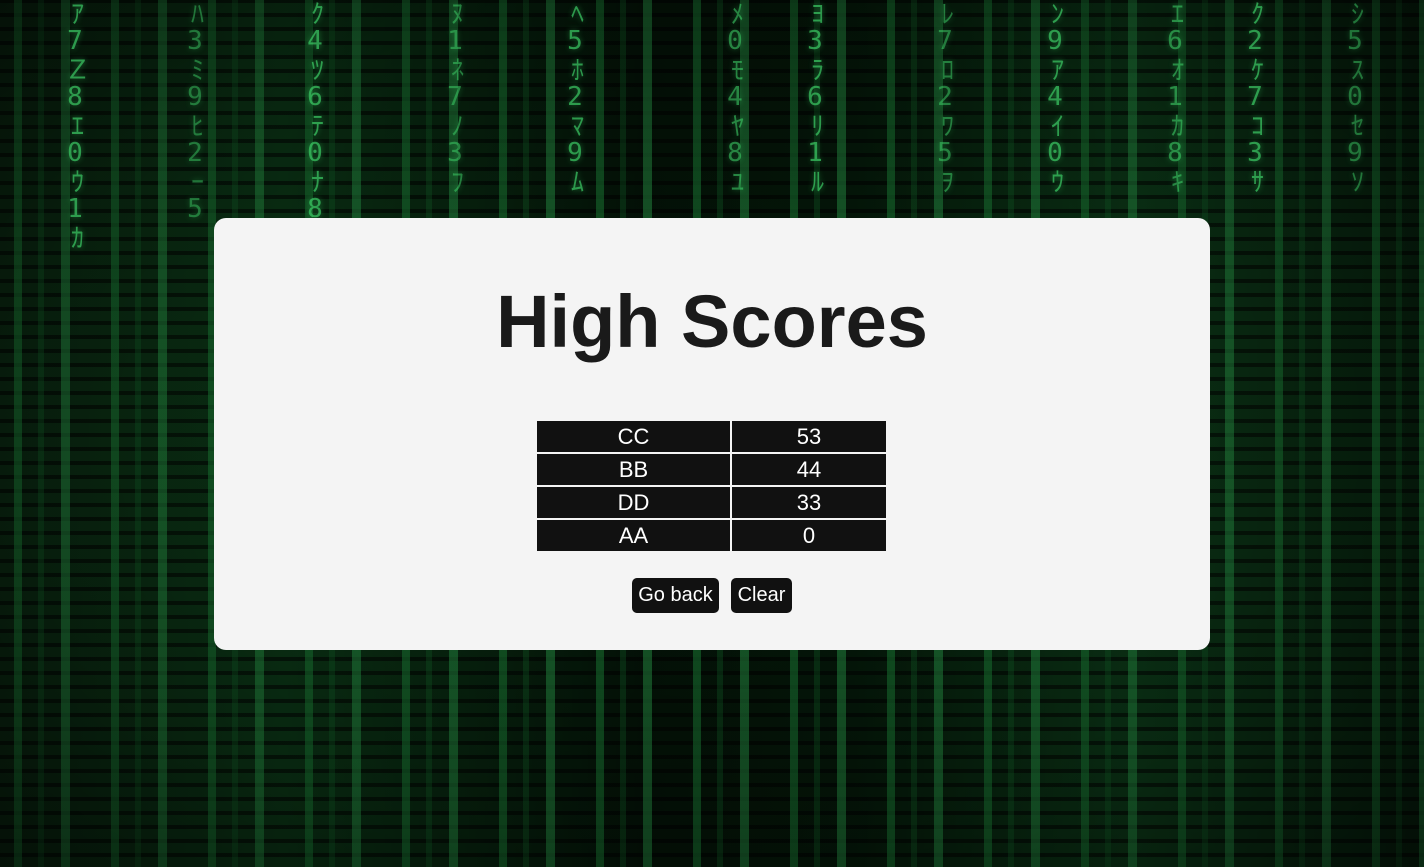  Describe the element at coordinates (633, 535) in the screenshot. I see `score-initials: AA` at that location.